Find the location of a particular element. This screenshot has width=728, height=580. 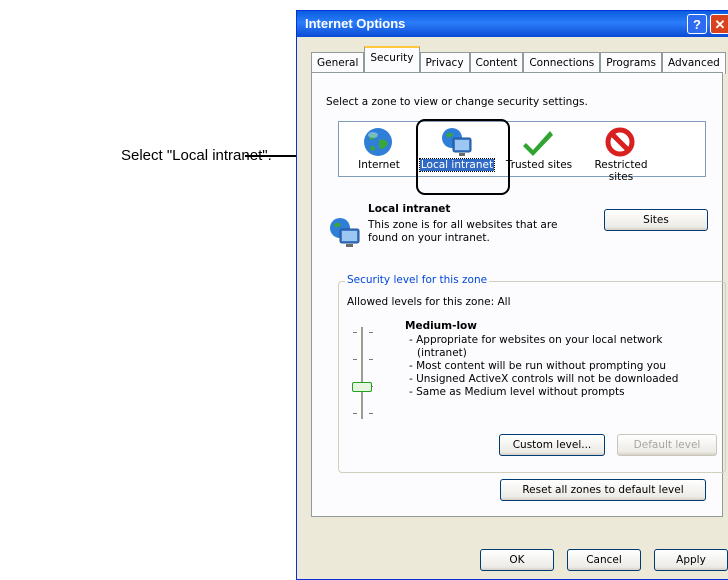

tab-privacy: Privacy is located at coordinates (444, 63).